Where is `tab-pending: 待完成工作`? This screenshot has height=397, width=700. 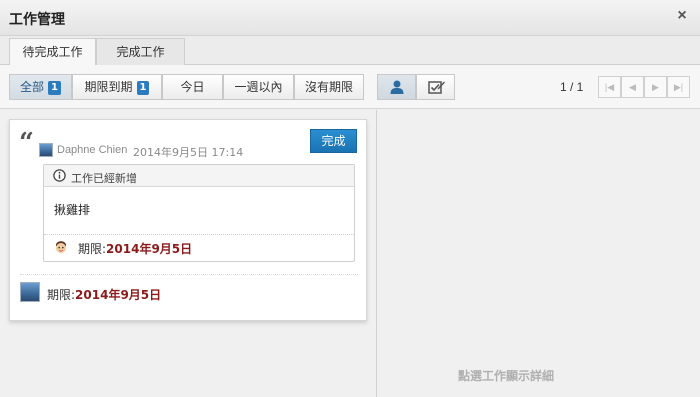 tab-pending: 待完成工作 is located at coordinates (52, 52).